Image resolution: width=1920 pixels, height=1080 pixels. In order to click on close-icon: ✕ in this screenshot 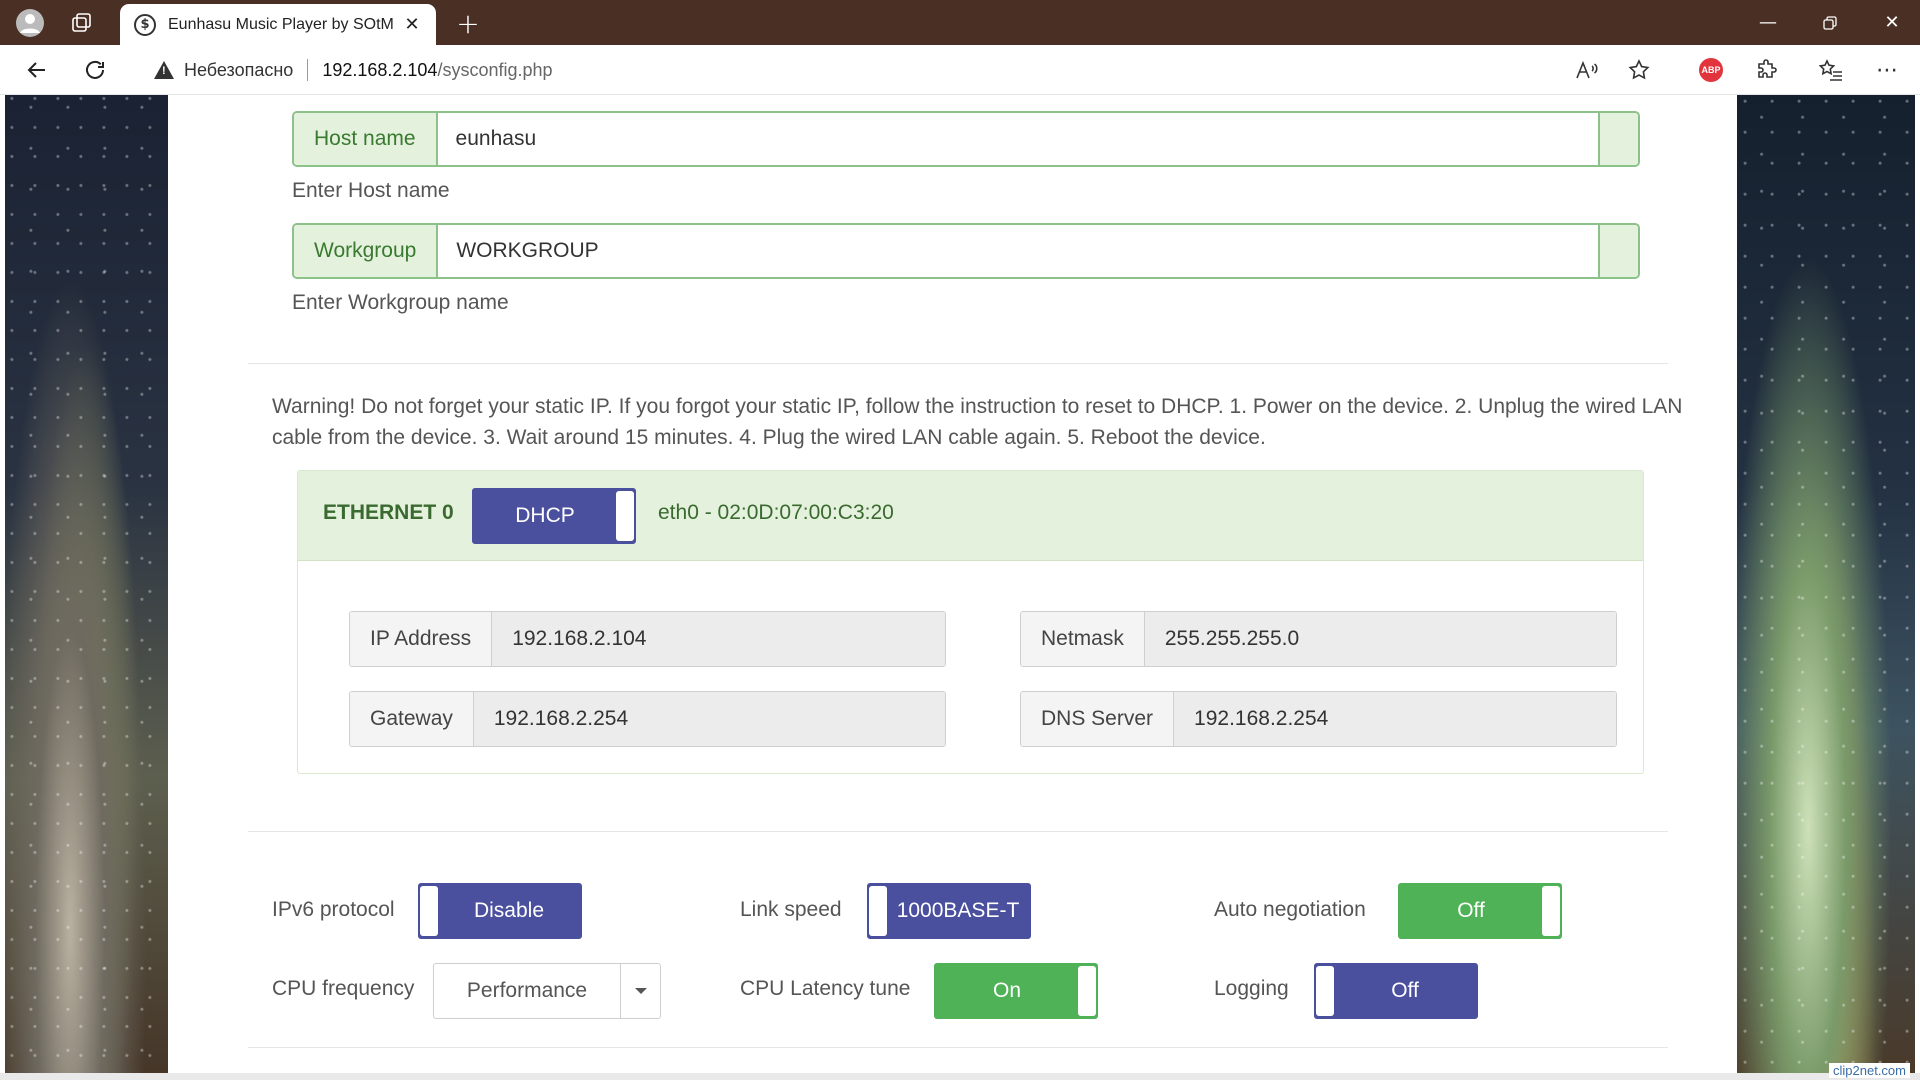, I will do `click(412, 24)`.